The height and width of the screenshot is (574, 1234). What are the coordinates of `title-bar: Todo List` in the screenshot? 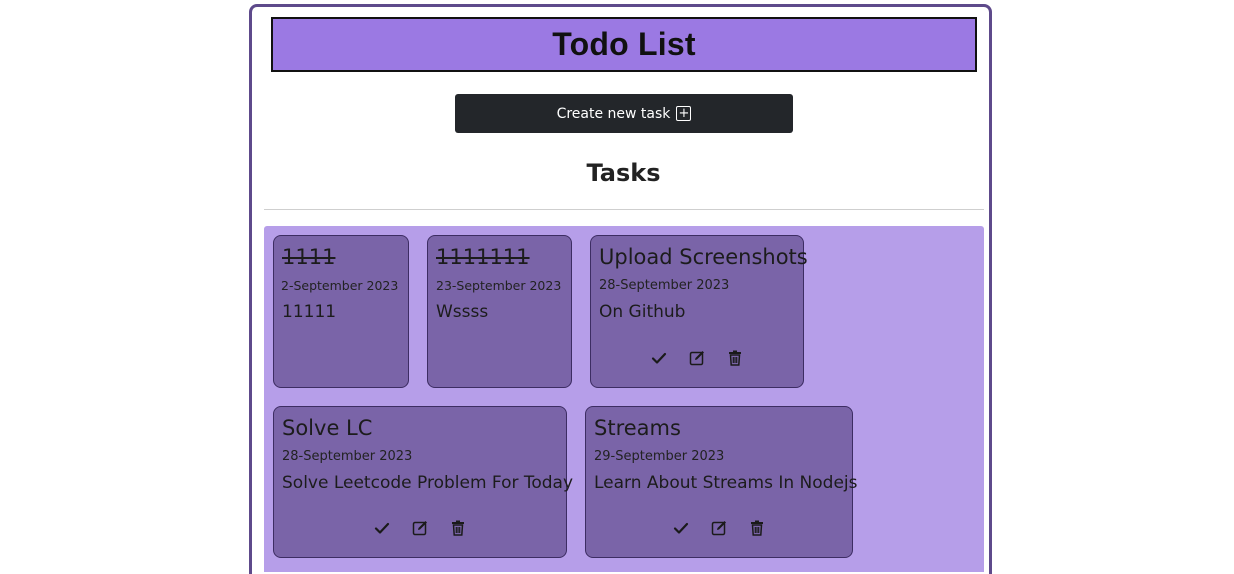 It's located at (624, 44).